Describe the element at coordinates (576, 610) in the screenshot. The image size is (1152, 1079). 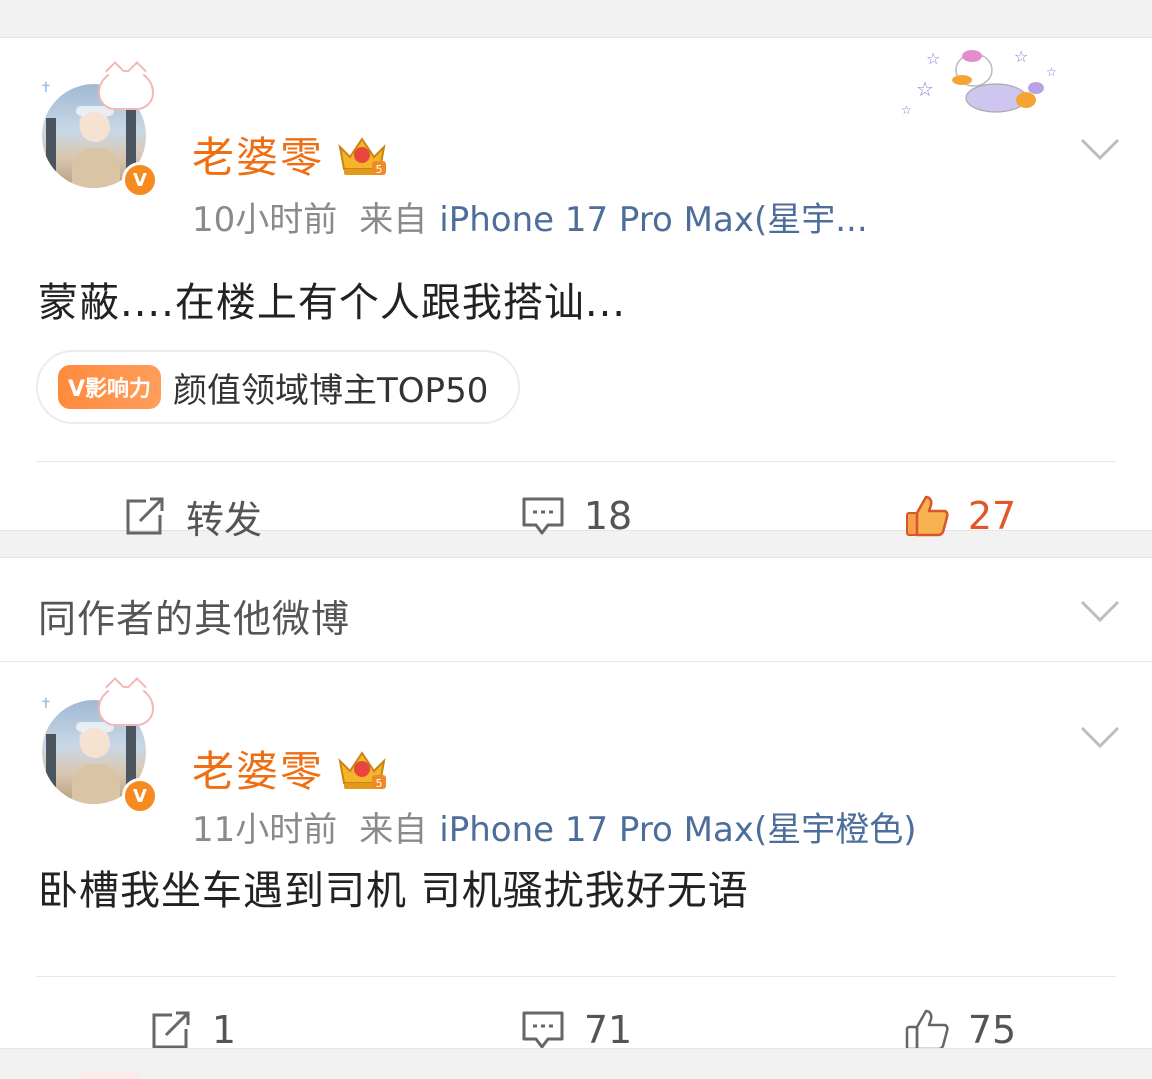
I see `section-header: 同作者的其他微博` at that location.